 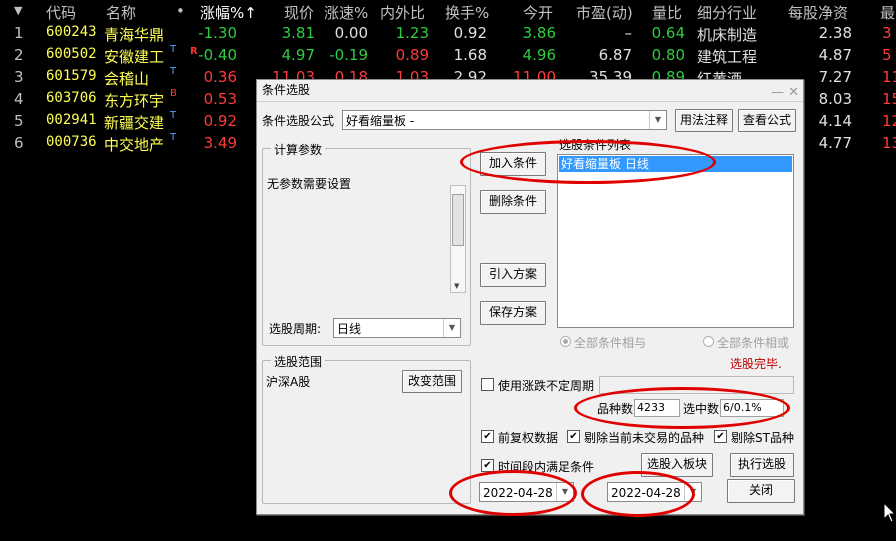 What do you see at coordinates (727, 12) in the screenshot?
I see `col-industry: 细分行业` at bounding box center [727, 12].